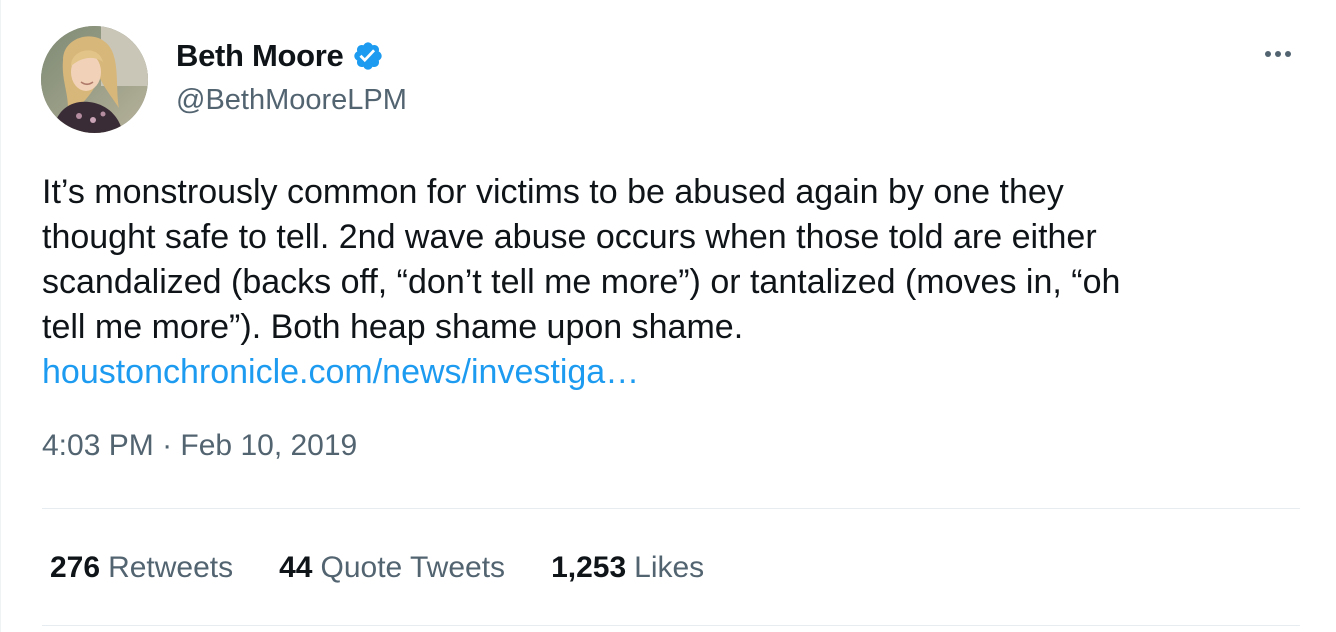 Image resolution: width=1336 pixels, height=632 pixels. I want to click on engagement-stats: 276 Retweets 44 Quote Tweets 1,253 Likes, so click(377, 568).